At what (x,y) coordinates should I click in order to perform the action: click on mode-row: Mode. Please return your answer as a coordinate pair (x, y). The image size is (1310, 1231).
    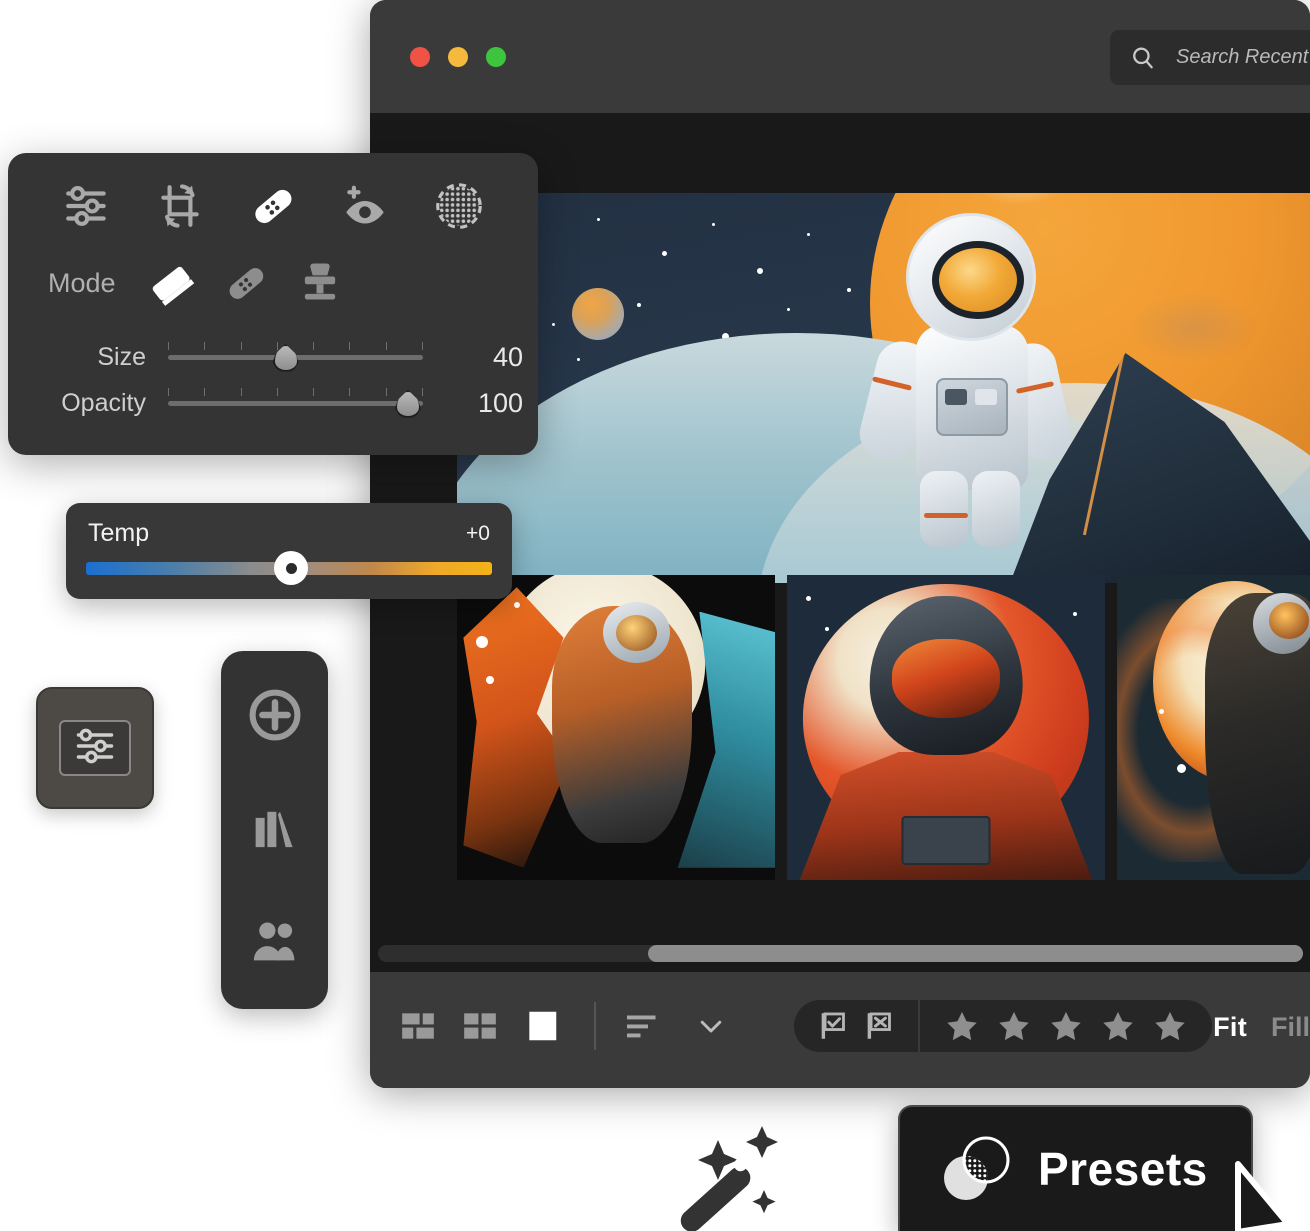
    Looking at the image, I should click on (273, 272).